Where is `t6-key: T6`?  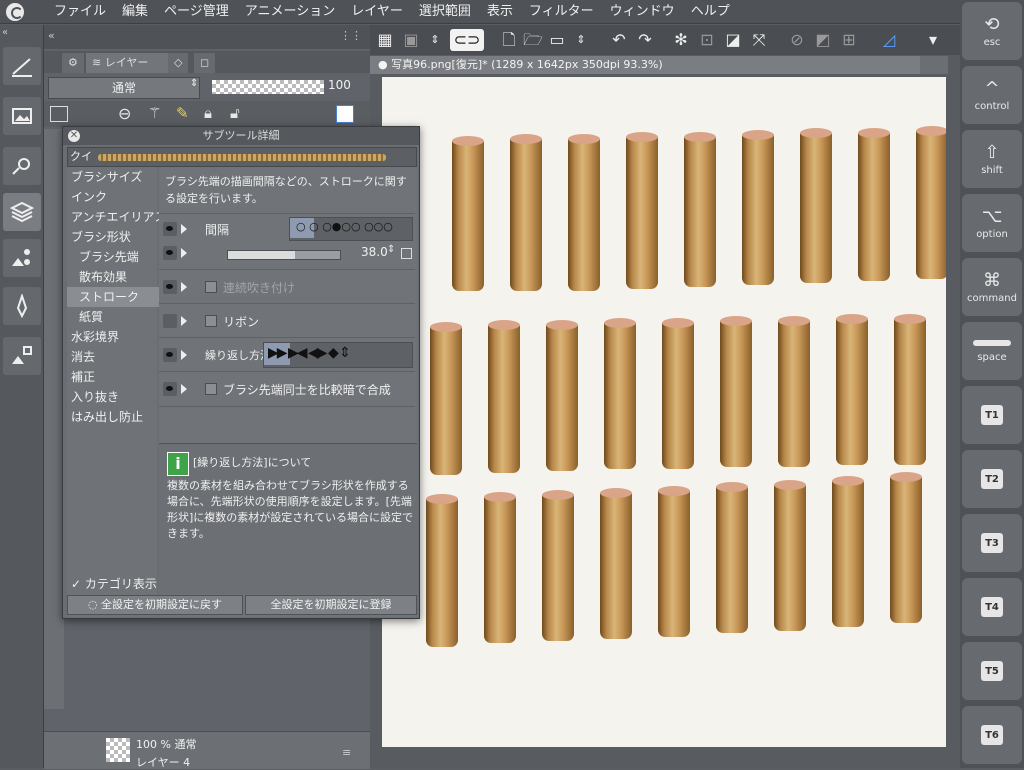
t6-key: T6 is located at coordinates (992, 735).